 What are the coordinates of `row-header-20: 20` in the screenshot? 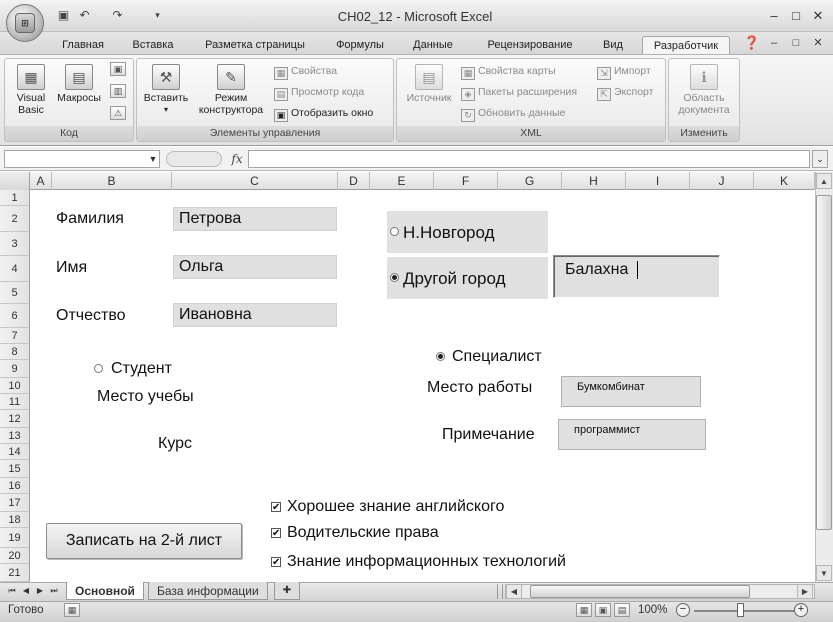 It's located at (15, 556).